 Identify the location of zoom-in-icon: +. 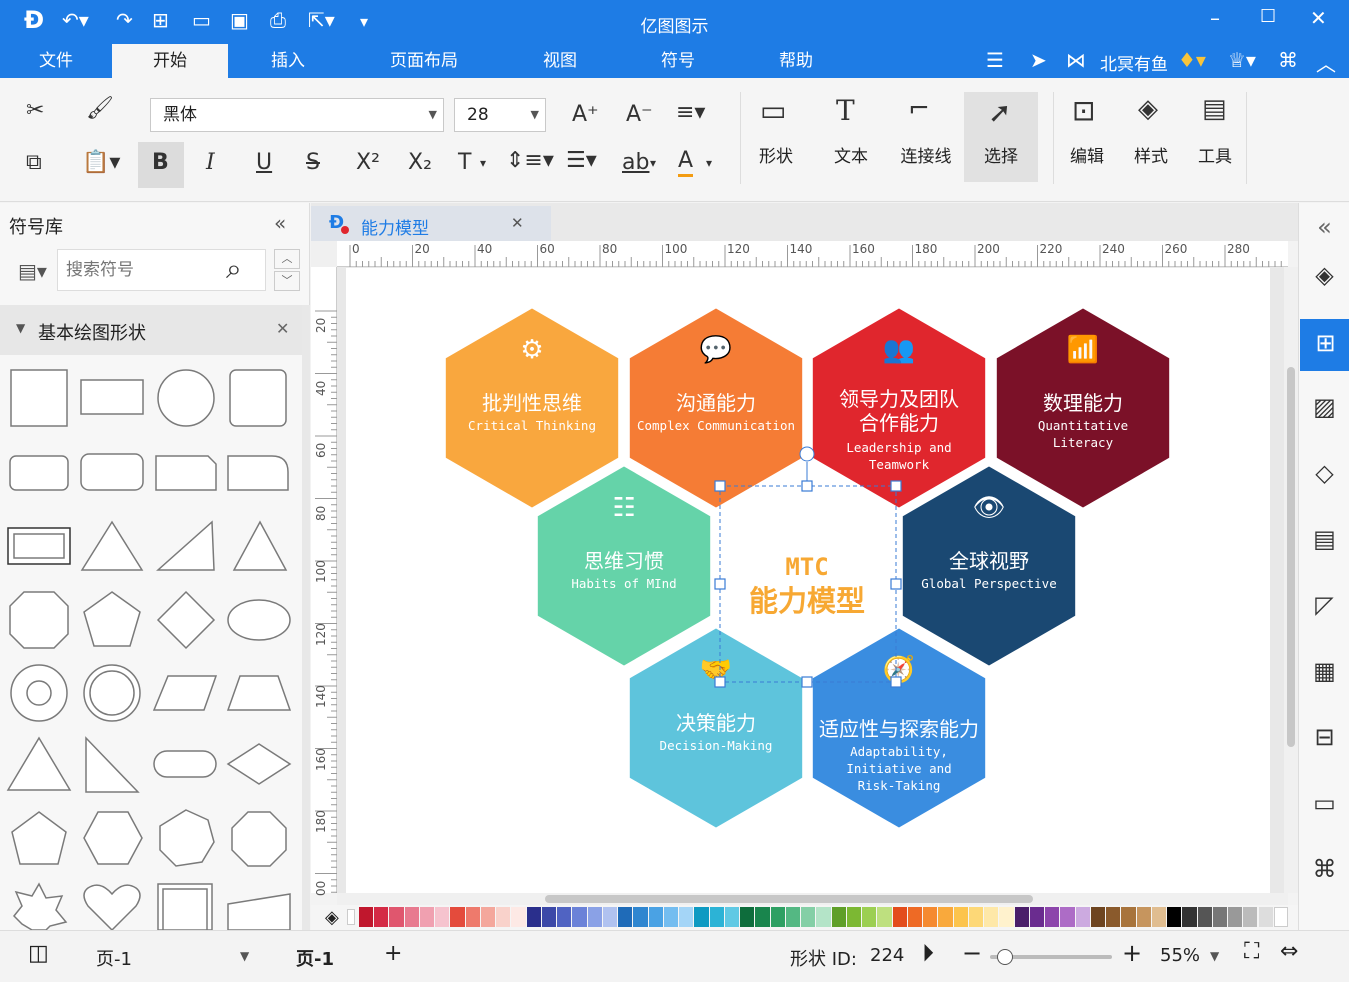
(1132, 953).